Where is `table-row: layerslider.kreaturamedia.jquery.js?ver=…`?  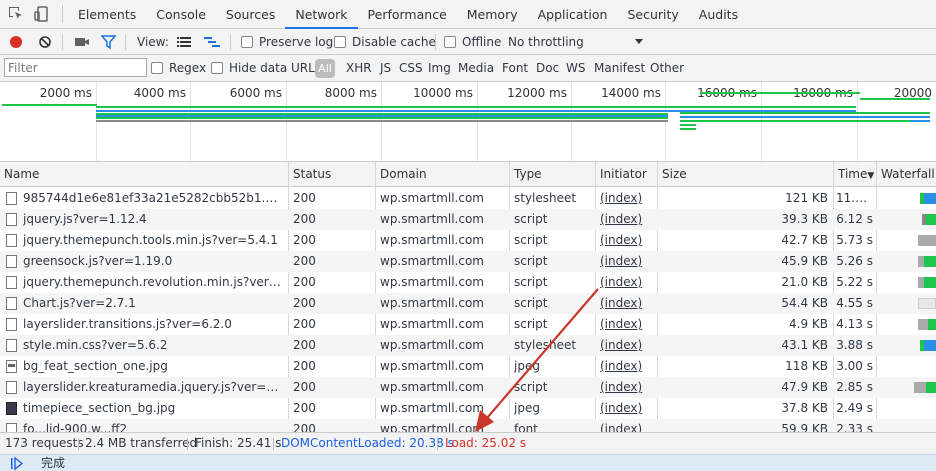
table-row: layerslider.kreaturamedia.jquery.js?ver=… is located at coordinates (468, 387).